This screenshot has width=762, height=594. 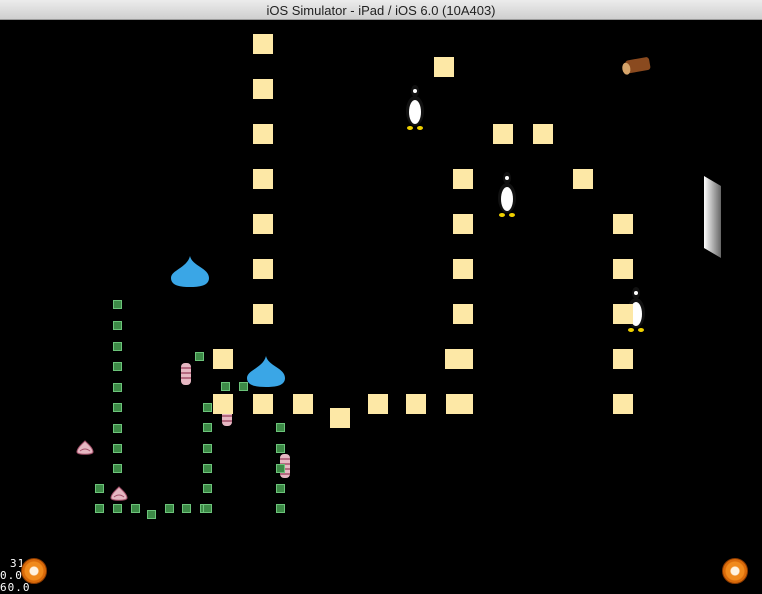 I want to click on swirl-icon, so click(x=735, y=571).